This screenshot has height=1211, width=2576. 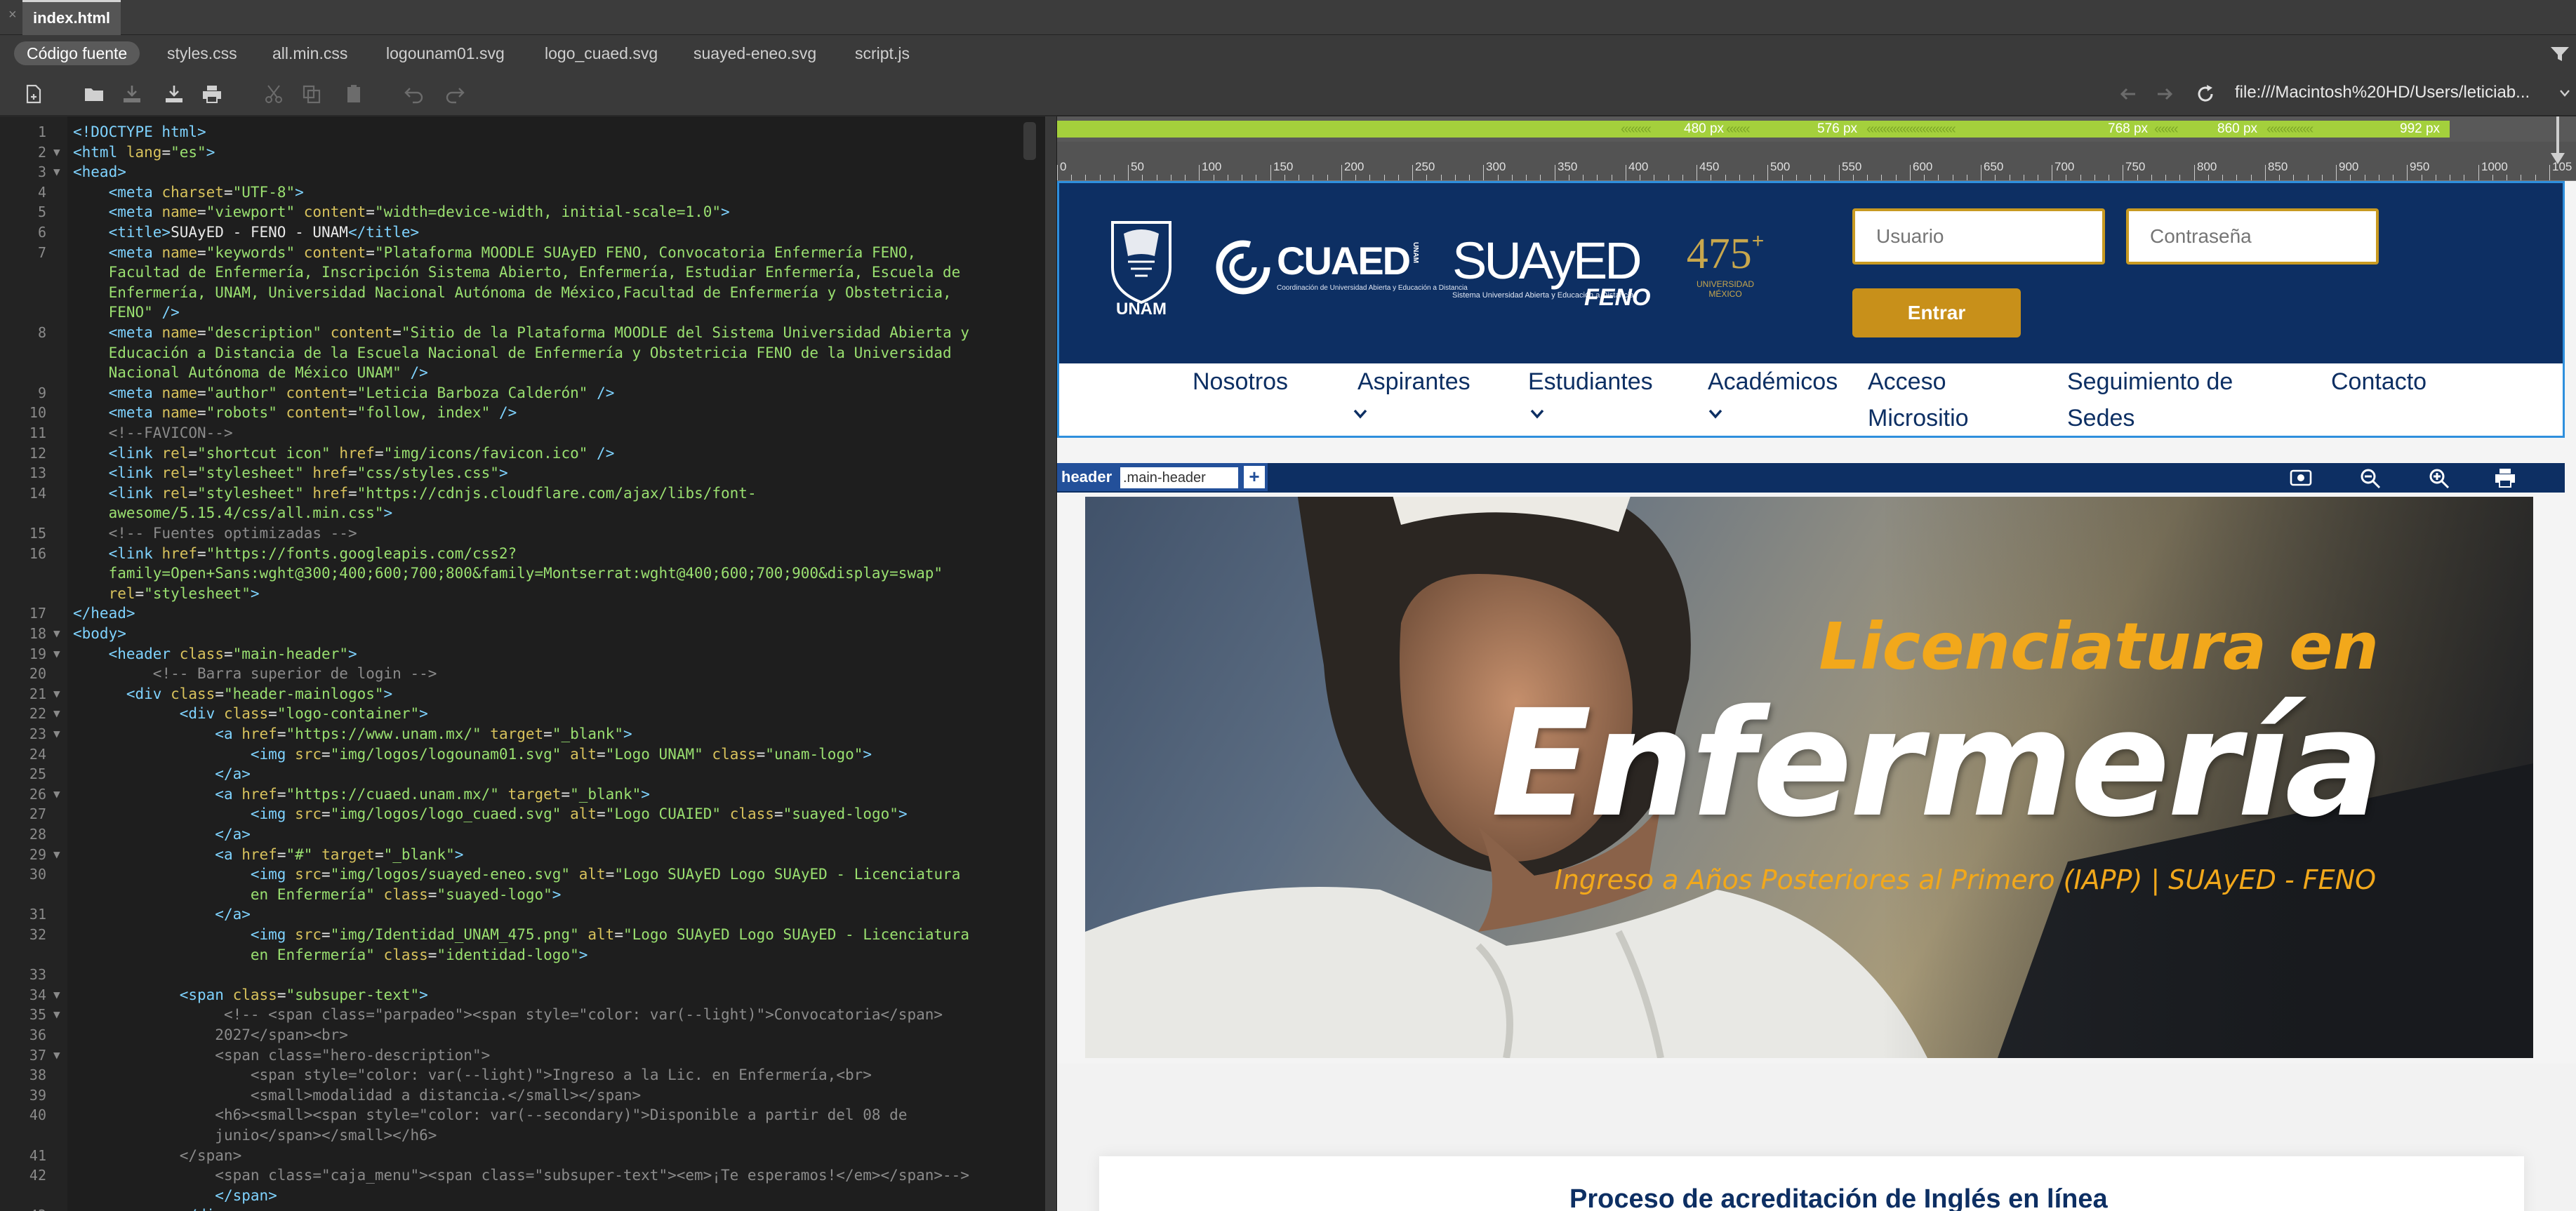 What do you see at coordinates (233, 694) in the screenshot?
I see `code-line: <div class="header-mainlogos">` at bounding box center [233, 694].